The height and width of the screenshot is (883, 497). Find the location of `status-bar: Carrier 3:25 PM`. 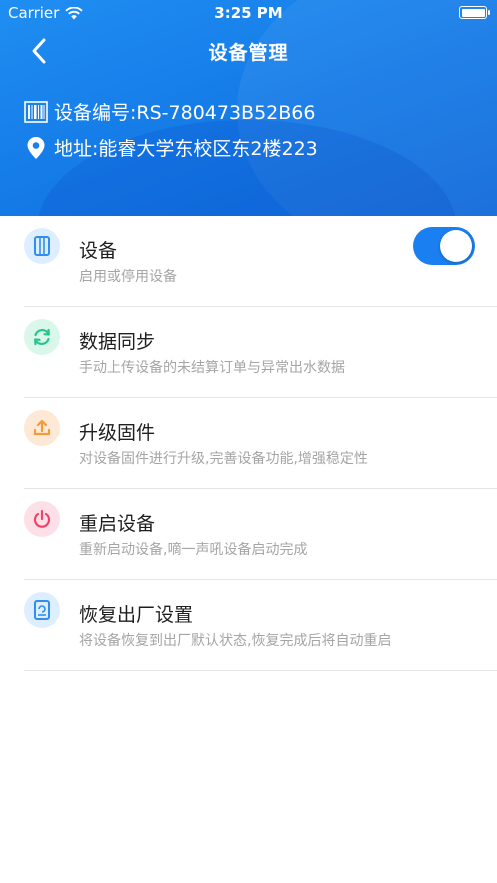

status-bar: Carrier 3:25 PM is located at coordinates (248, 13).